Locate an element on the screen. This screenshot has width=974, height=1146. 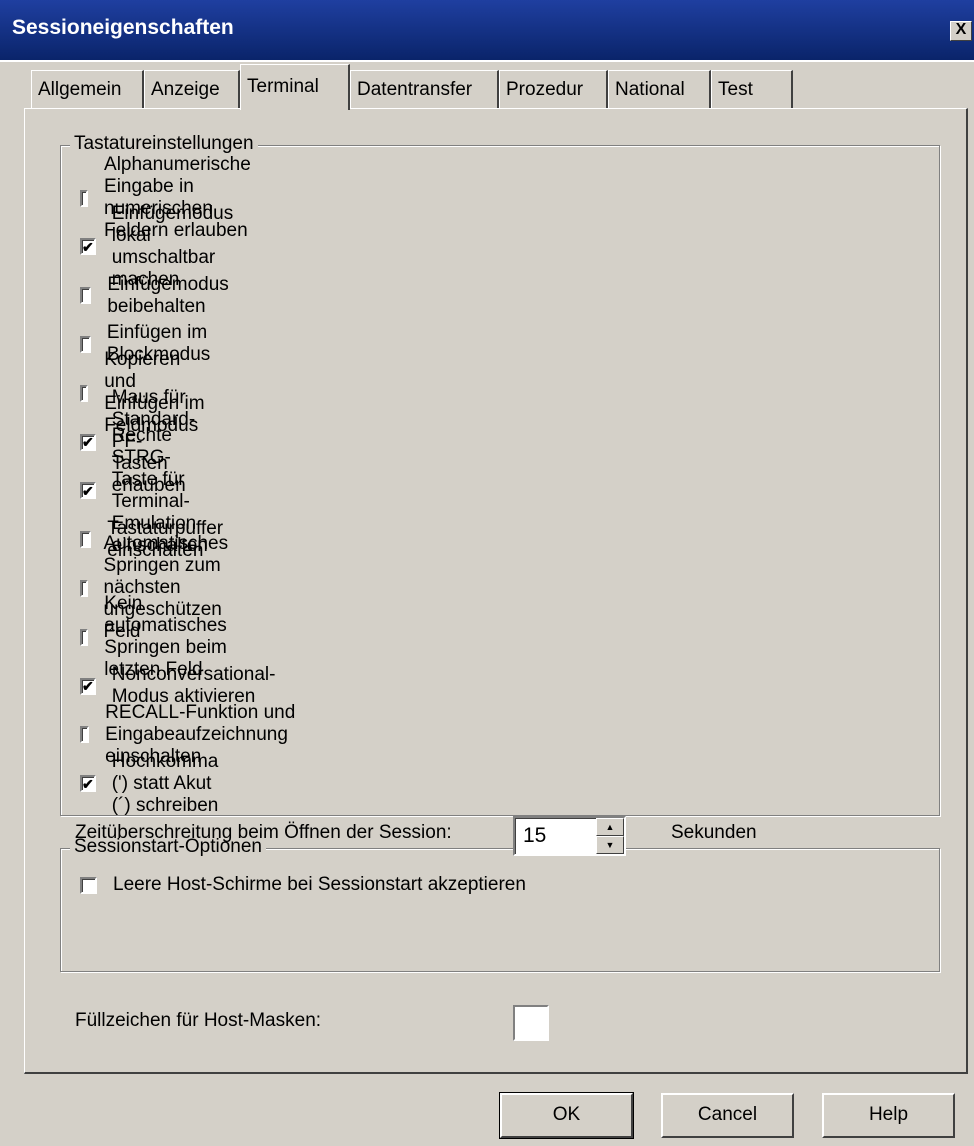
tab-datentransfer: Datentransfer is located at coordinates (424, 89).